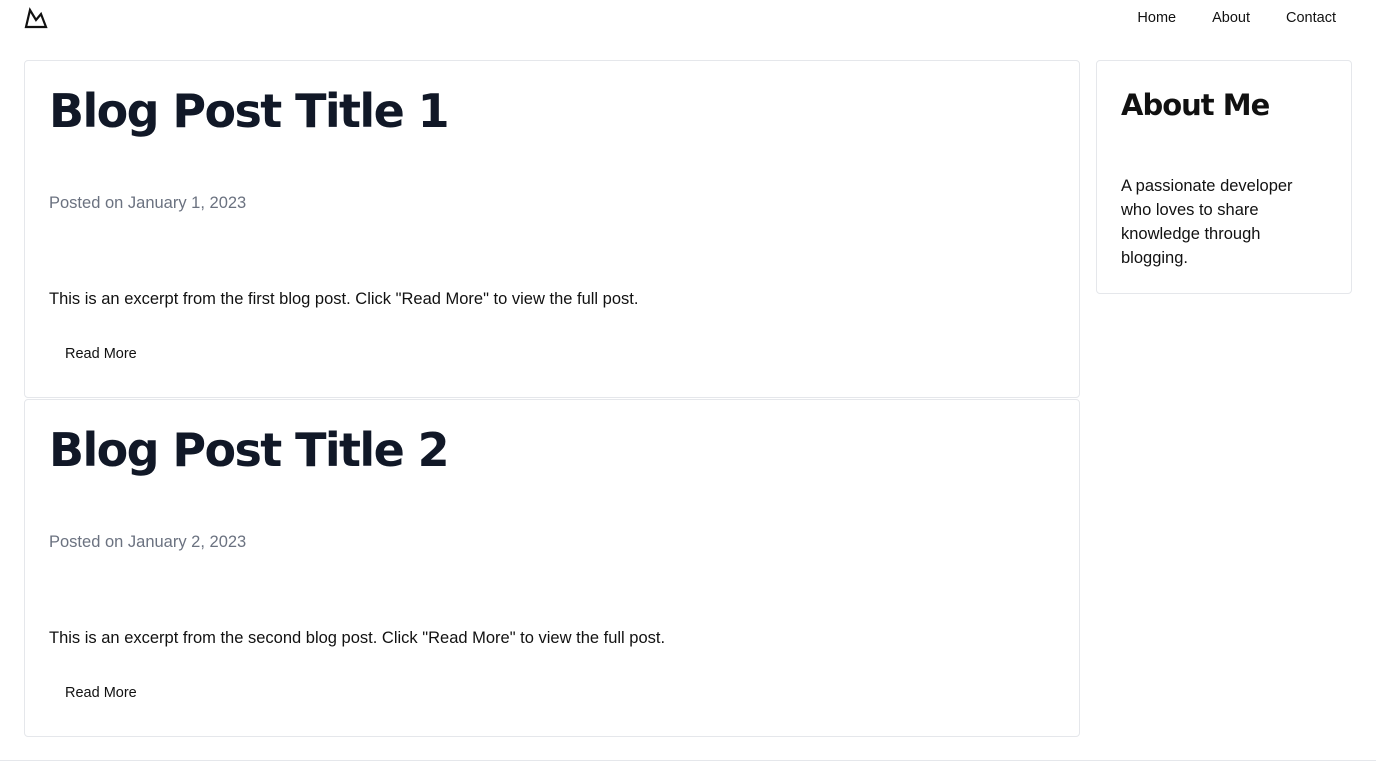 The image size is (1376, 768). Describe the element at coordinates (1311, 18) in the screenshot. I see `nav-link-contact: Contact` at that location.